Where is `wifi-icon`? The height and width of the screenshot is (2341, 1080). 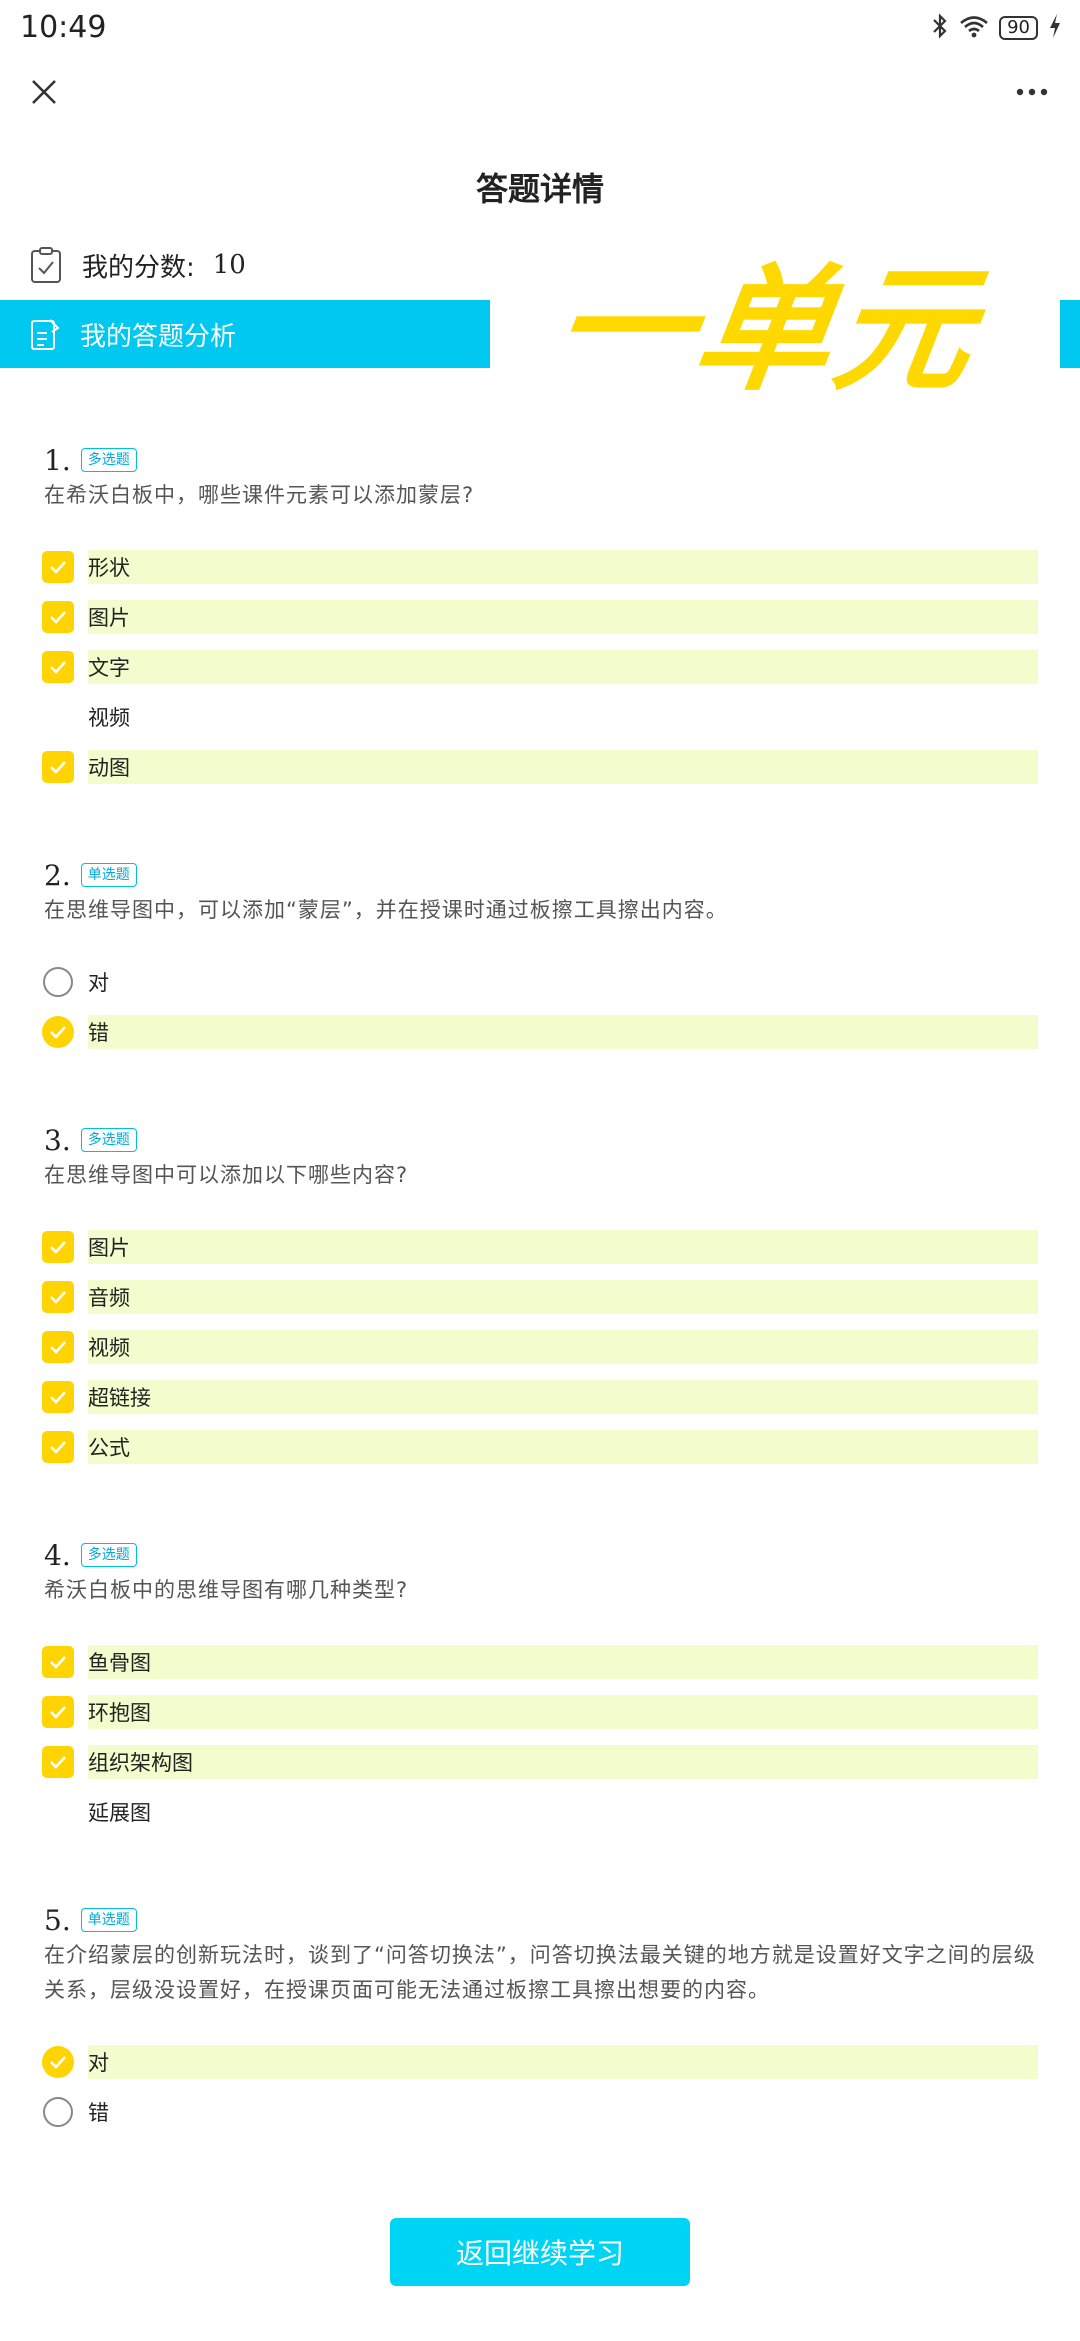 wifi-icon is located at coordinates (974, 28).